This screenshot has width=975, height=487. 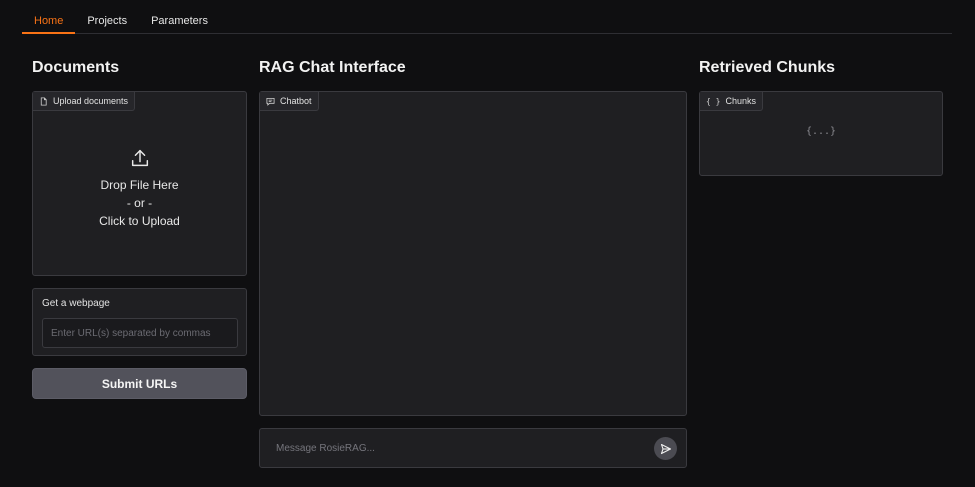 I want to click on upload-documents-text: Upload documents, so click(x=91, y=101).